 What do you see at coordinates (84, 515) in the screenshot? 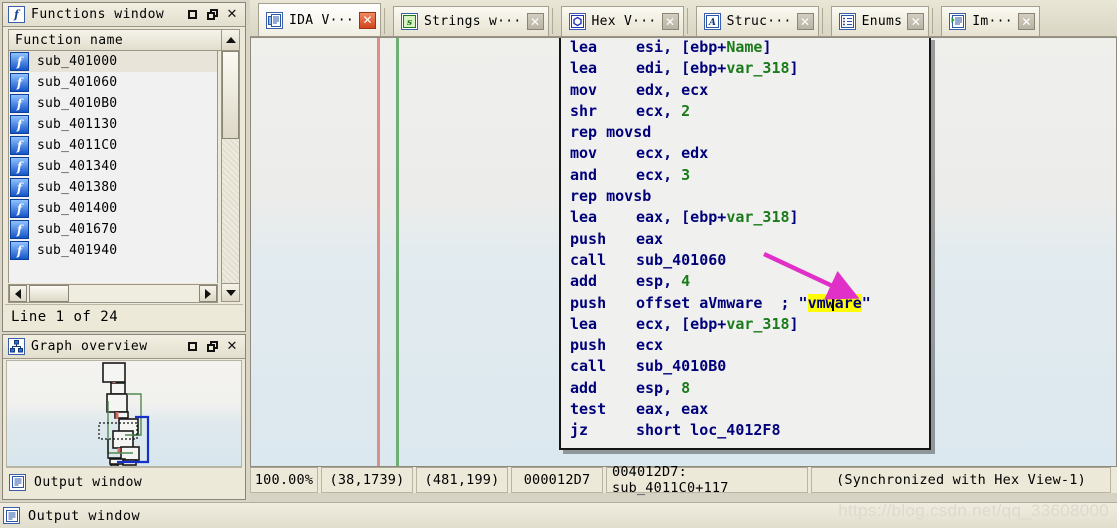
I see `output-window-title: Output window` at bounding box center [84, 515].